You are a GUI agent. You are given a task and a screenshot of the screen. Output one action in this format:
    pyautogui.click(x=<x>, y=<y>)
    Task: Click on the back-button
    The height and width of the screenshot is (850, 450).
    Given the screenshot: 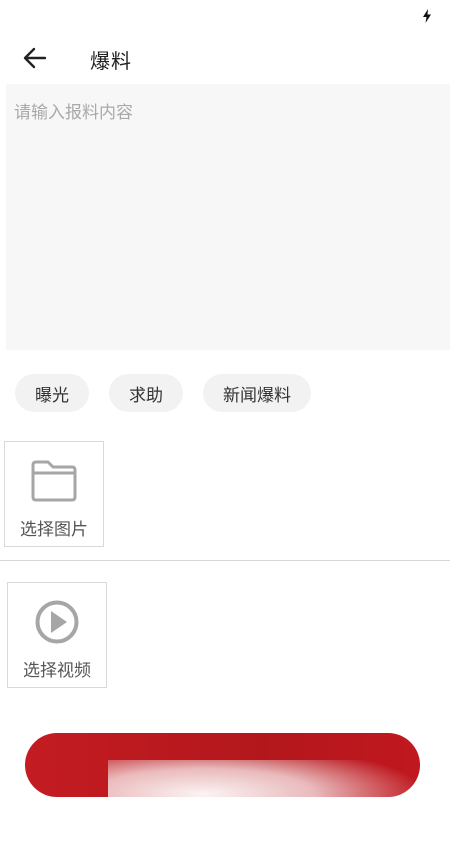 What is the action you would take?
    pyautogui.click(x=35, y=58)
    